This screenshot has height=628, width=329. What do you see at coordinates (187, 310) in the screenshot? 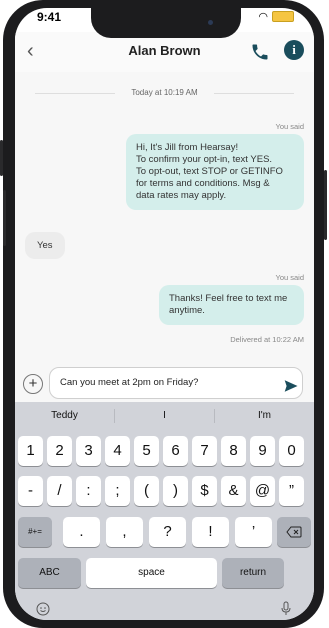
I see `message-line: anytime.` at bounding box center [187, 310].